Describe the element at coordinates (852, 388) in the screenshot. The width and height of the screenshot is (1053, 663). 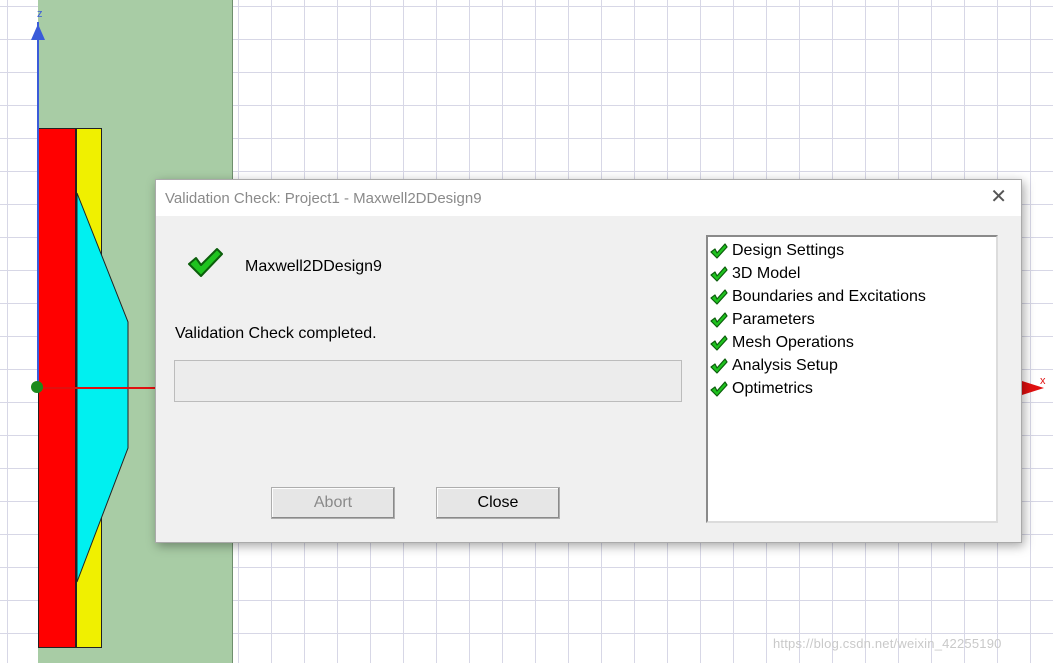
I see `list-item: Optimetrics` at that location.